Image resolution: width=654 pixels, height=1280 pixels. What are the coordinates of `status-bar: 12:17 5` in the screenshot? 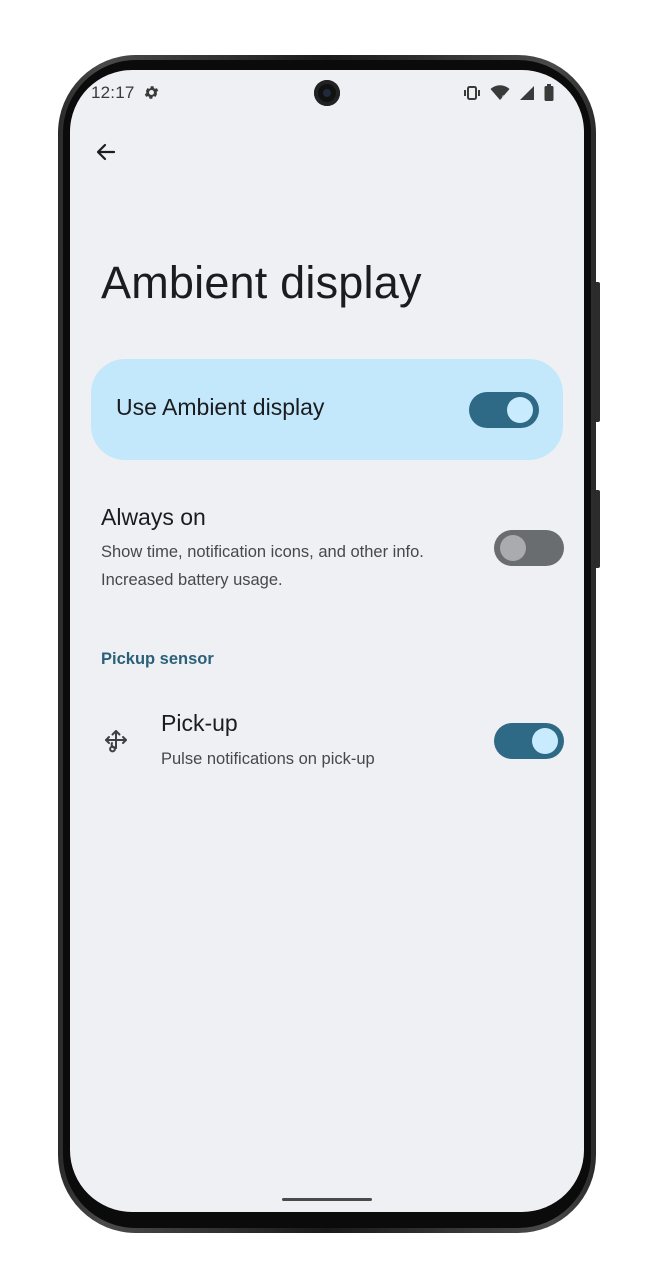 It's located at (327, 93).